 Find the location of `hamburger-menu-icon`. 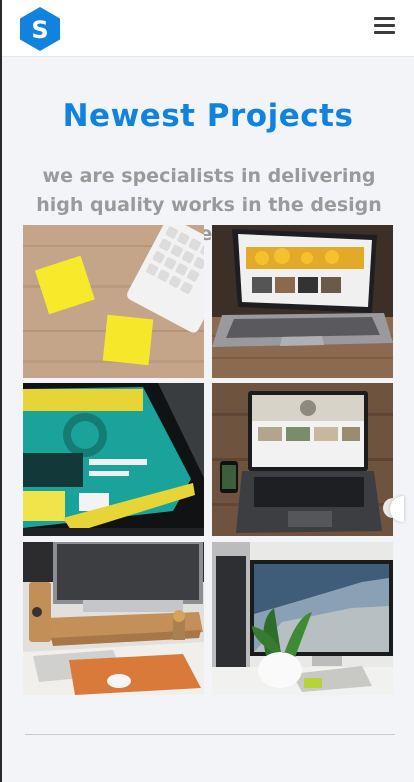

hamburger-menu-icon is located at coordinates (386, 28).